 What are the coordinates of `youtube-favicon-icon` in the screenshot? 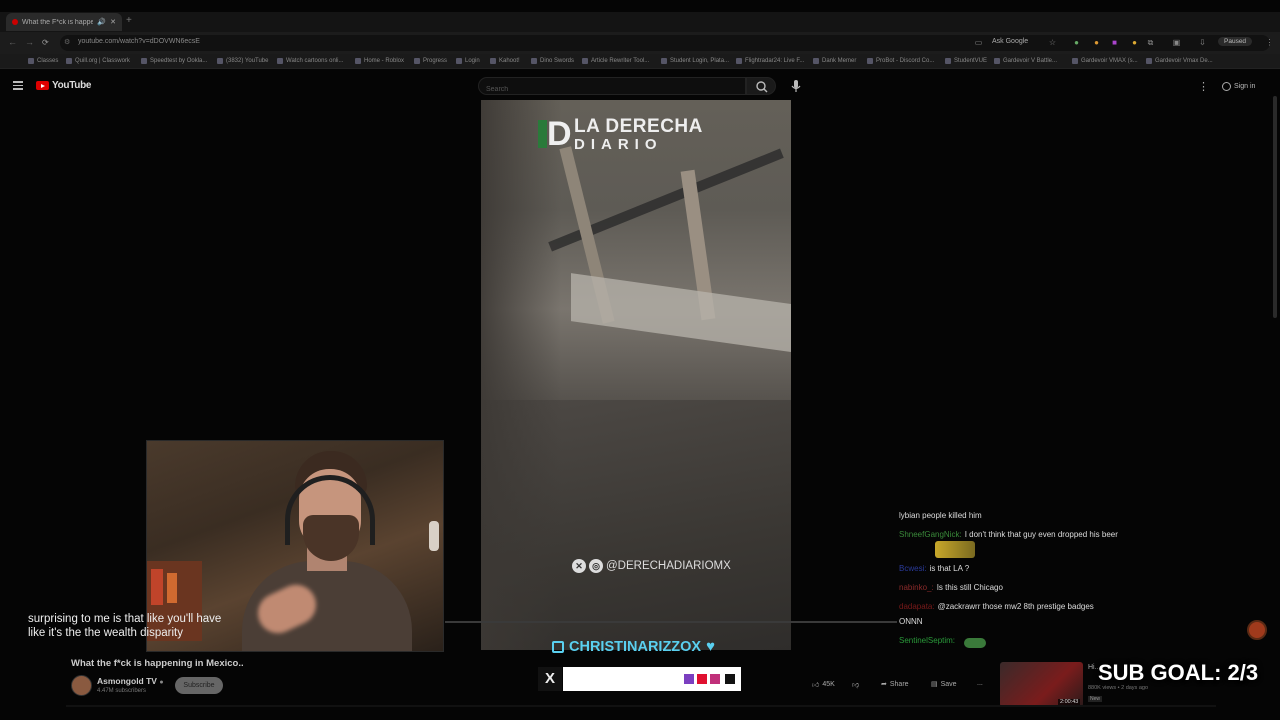 It's located at (15, 22).